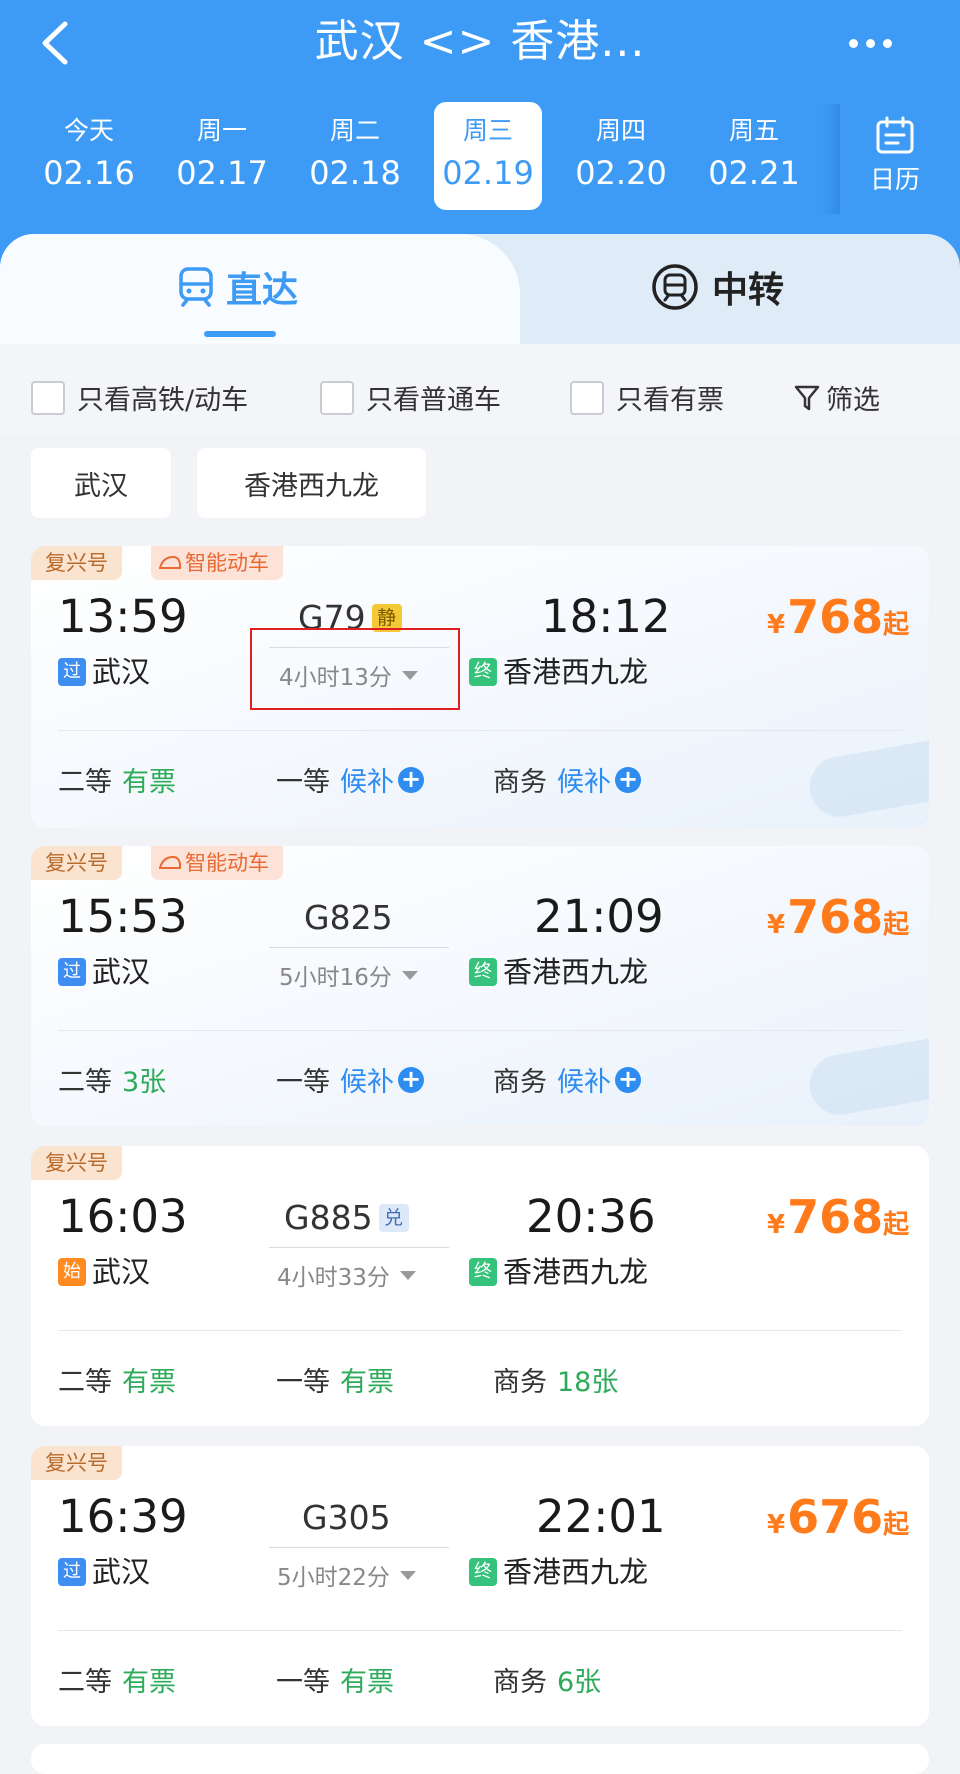 This screenshot has width=960, height=1774. I want to click on price: ¥ 768 起, so click(838, 1221).